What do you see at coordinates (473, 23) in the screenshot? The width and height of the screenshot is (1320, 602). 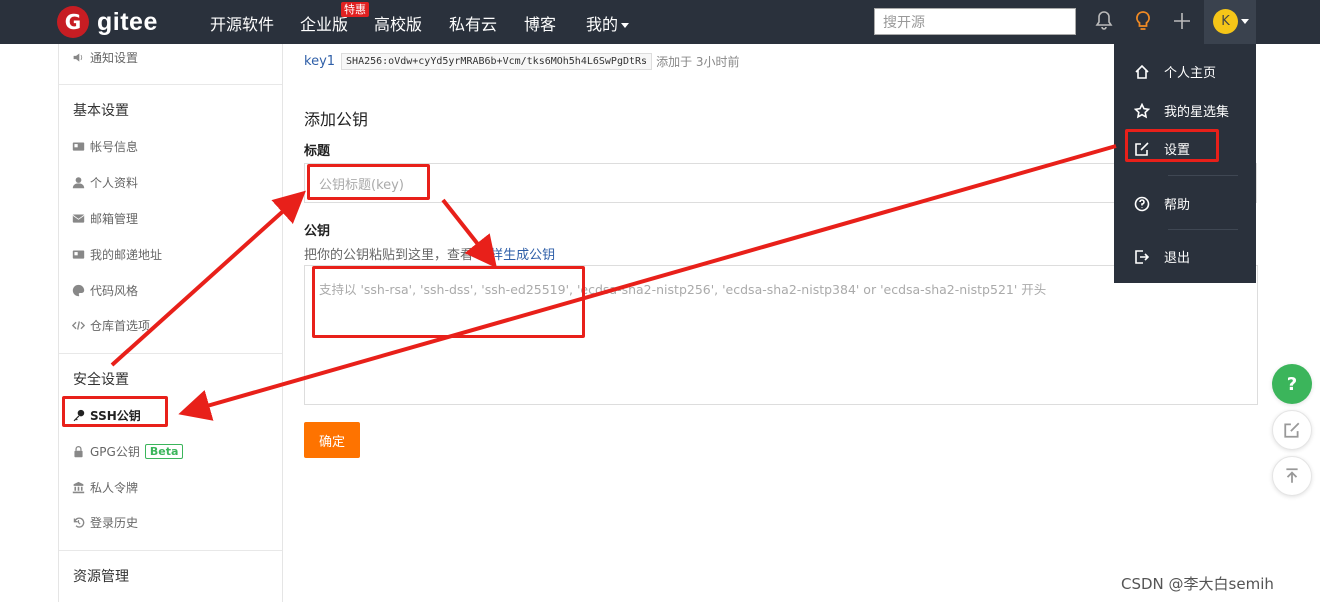 I see `nav-private-cloud: 私有云` at bounding box center [473, 23].